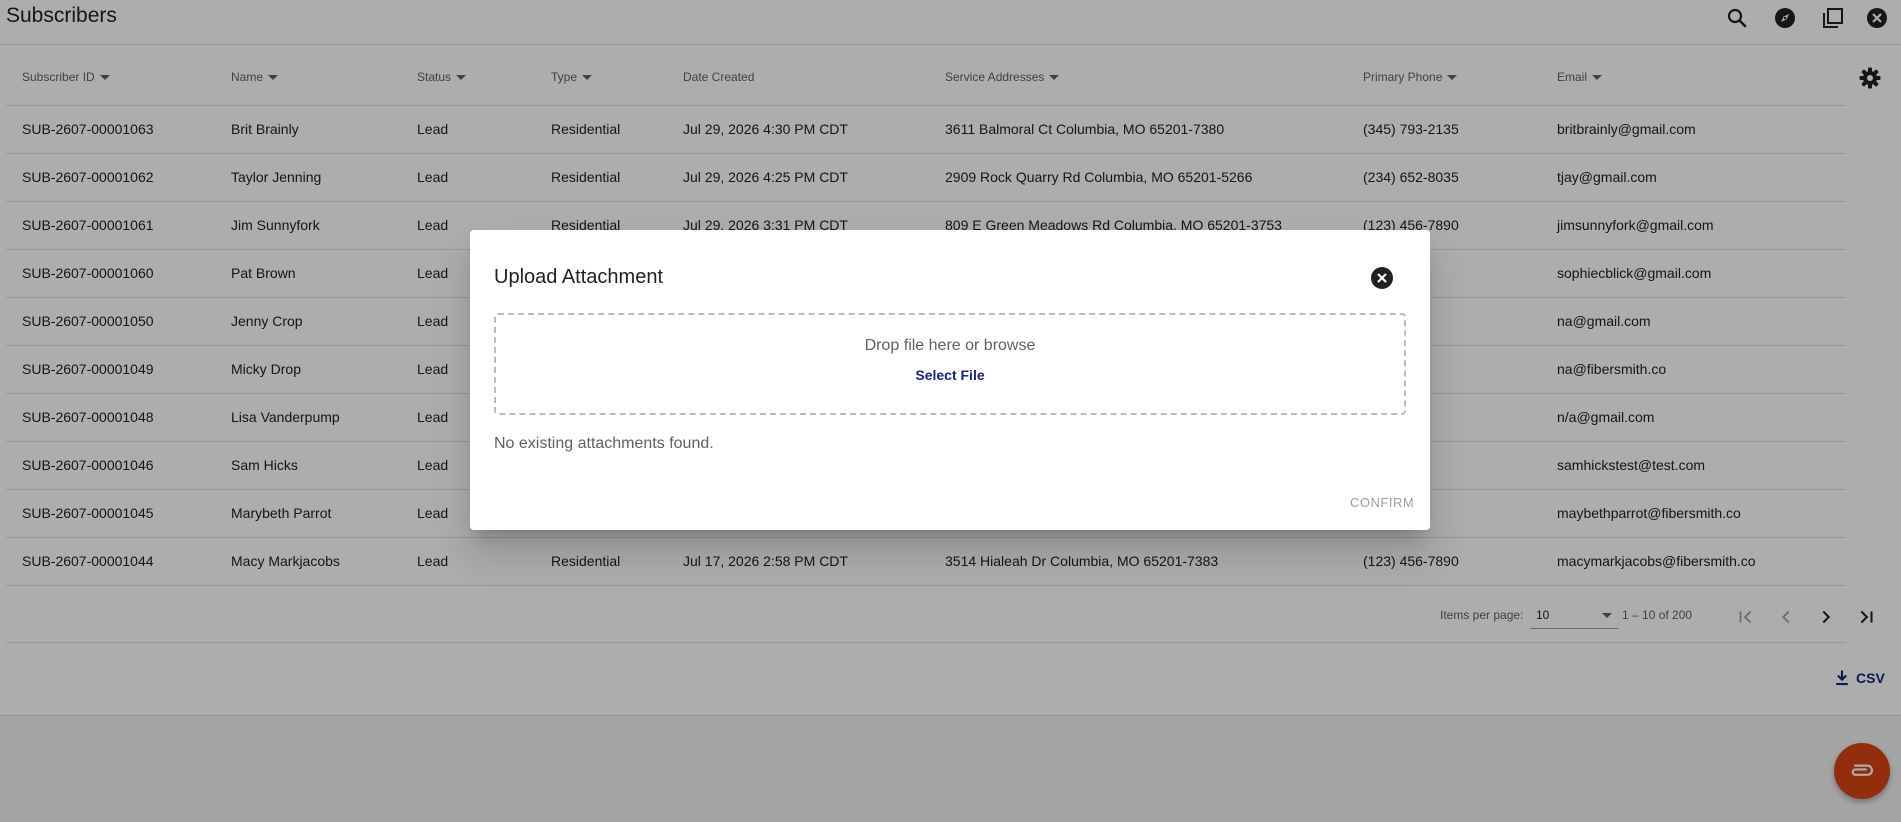 The height and width of the screenshot is (822, 1901). I want to click on dialog-title: Upload Attachment, so click(578, 277).